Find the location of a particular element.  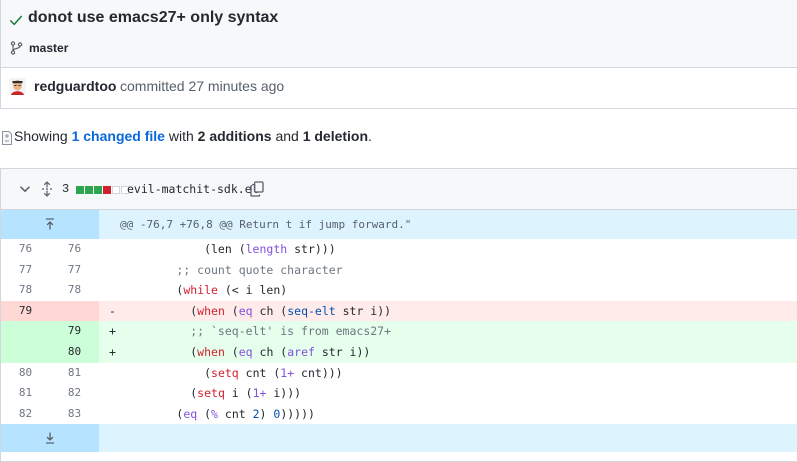

branch-name: master is located at coordinates (48, 48).